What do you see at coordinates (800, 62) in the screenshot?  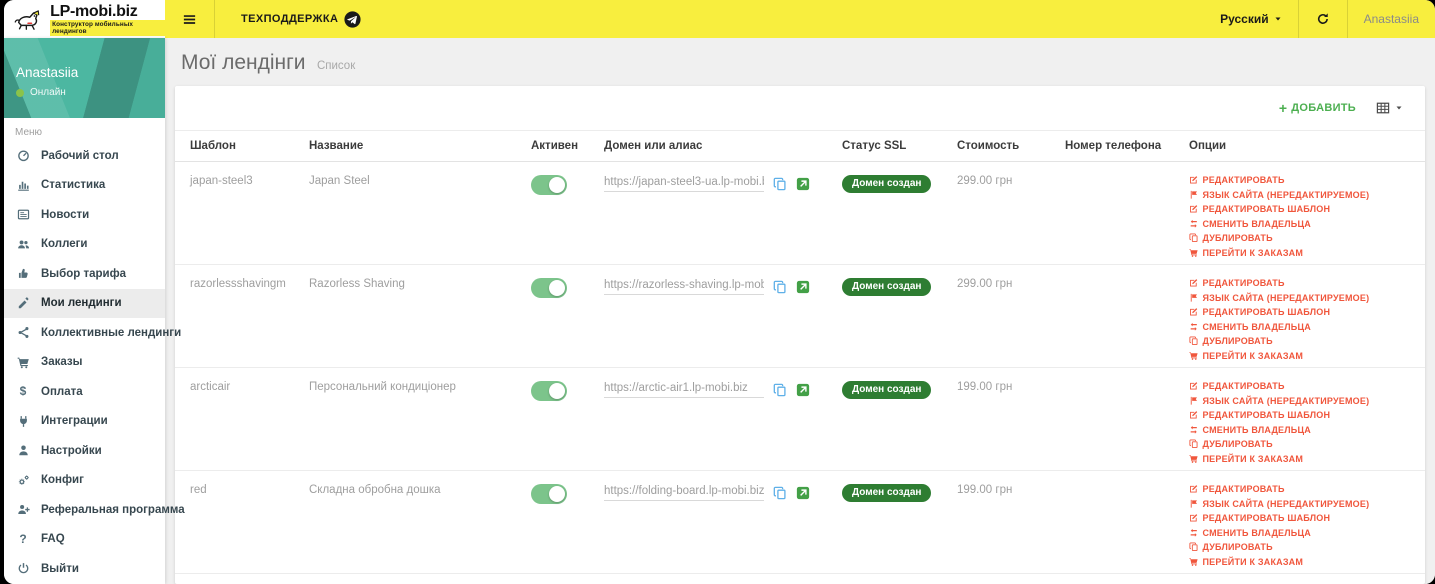 I see `page-header: Мої лендінги Список` at bounding box center [800, 62].